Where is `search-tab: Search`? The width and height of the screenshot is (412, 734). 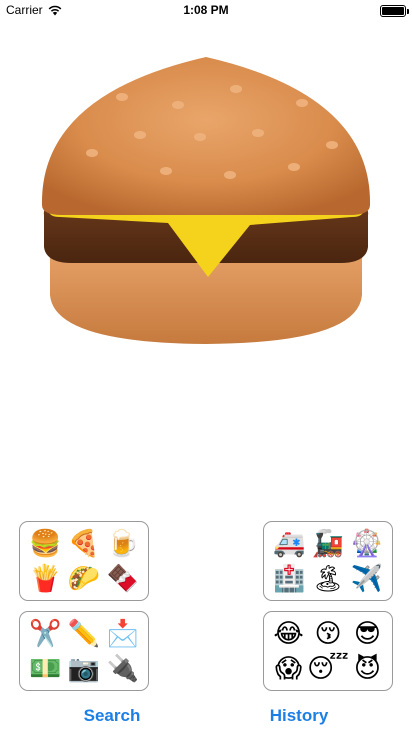 search-tab: Search is located at coordinates (112, 716).